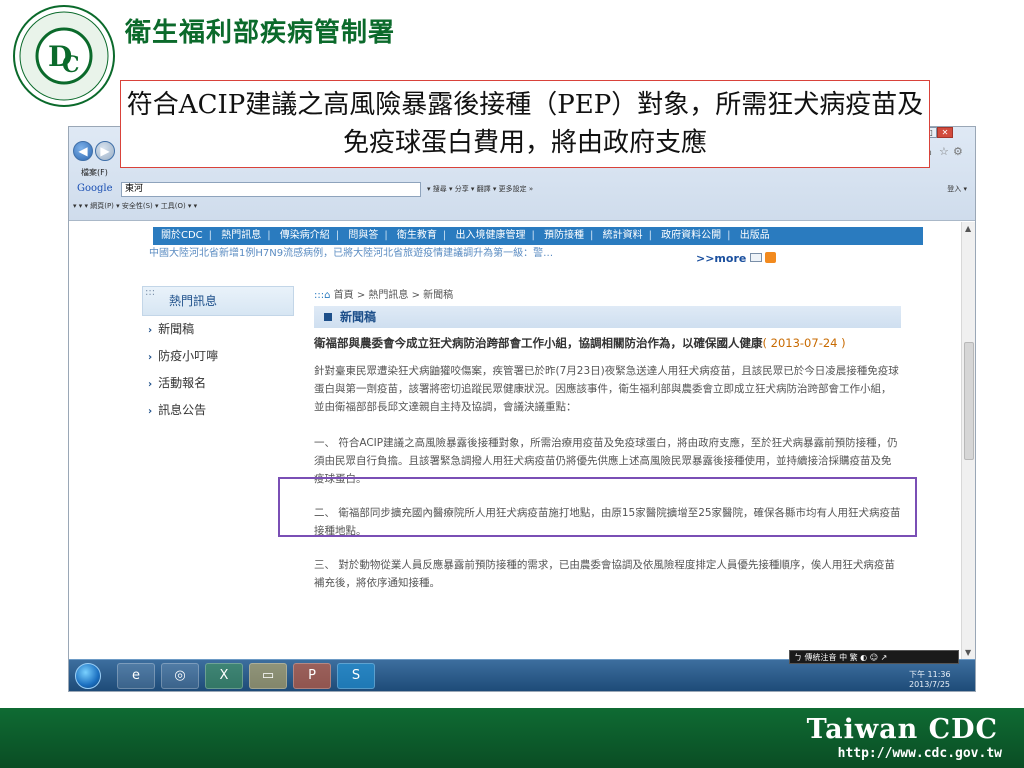  What do you see at coordinates (218, 410) in the screenshot?
I see `sidebar-item-notices: › 訊息公告` at bounding box center [218, 410].